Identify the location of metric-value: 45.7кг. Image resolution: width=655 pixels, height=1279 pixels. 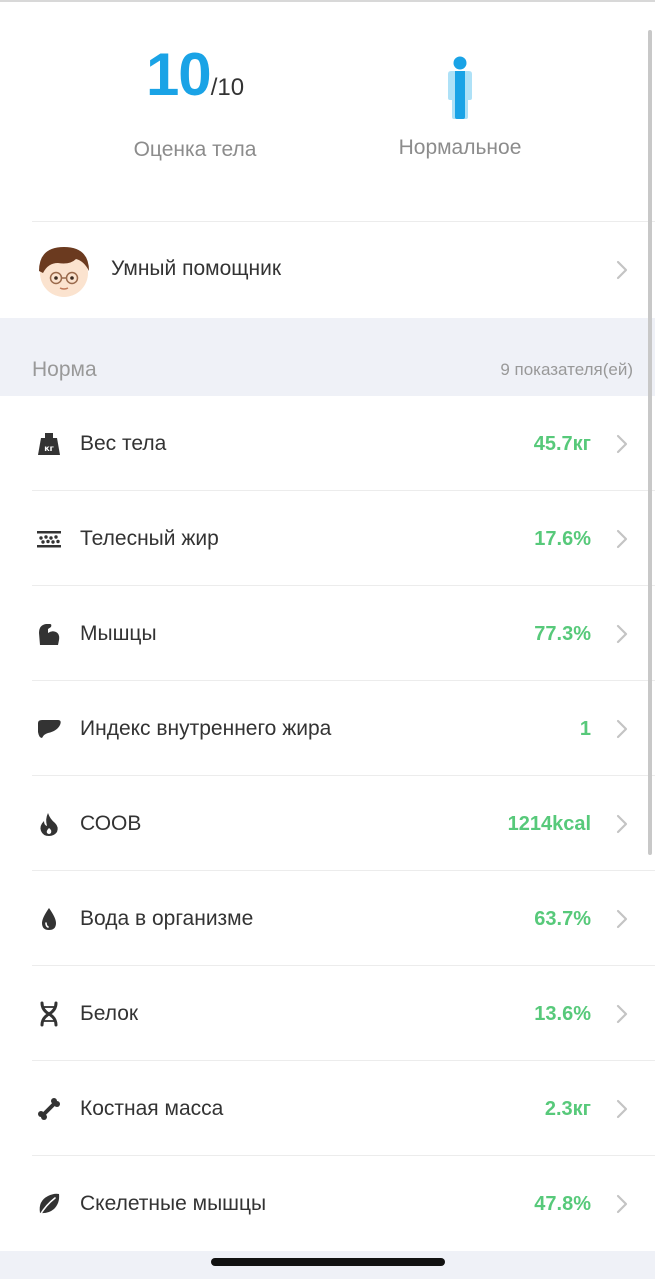
(562, 444).